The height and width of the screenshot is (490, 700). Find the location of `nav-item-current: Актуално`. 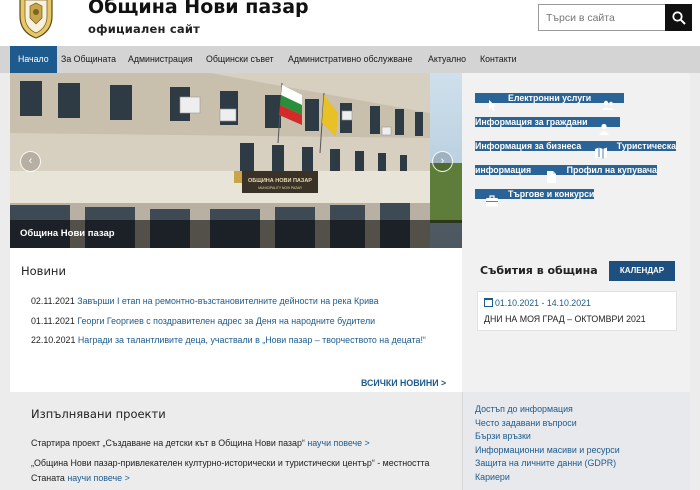

nav-item-current: Актуално is located at coordinates (447, 59).